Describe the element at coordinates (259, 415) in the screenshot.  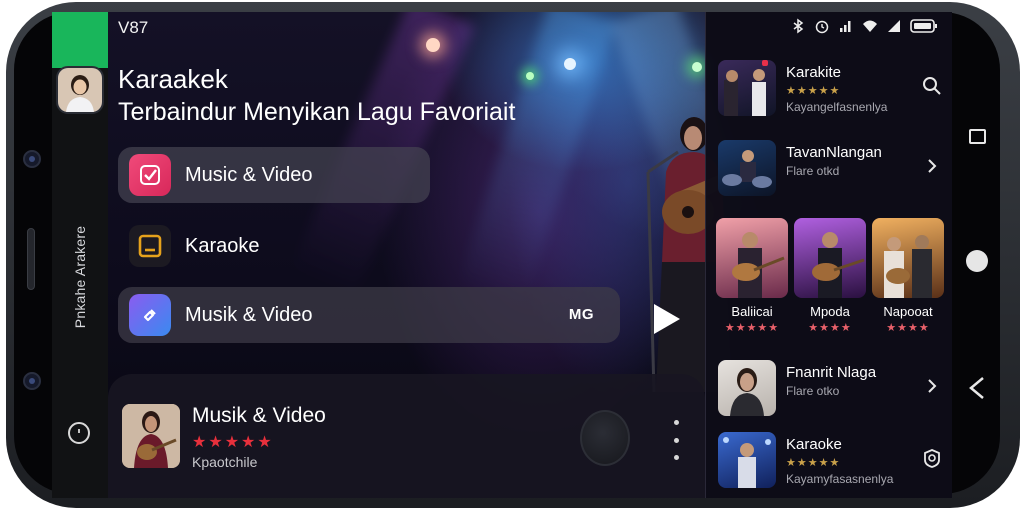
I see `mini-player-title: Musik & Video` at that location.